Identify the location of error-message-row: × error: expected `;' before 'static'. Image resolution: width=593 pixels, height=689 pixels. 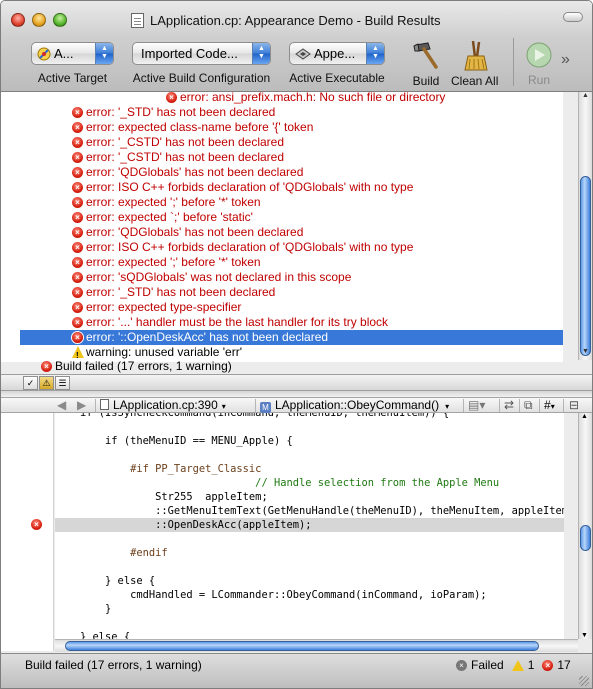
(291, 217).